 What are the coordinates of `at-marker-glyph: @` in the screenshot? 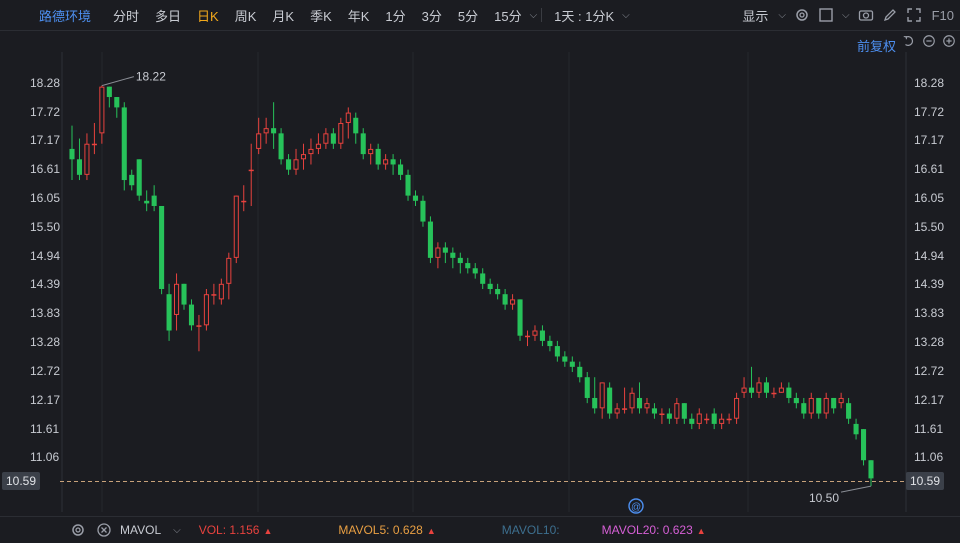 It's located at (636, 507).